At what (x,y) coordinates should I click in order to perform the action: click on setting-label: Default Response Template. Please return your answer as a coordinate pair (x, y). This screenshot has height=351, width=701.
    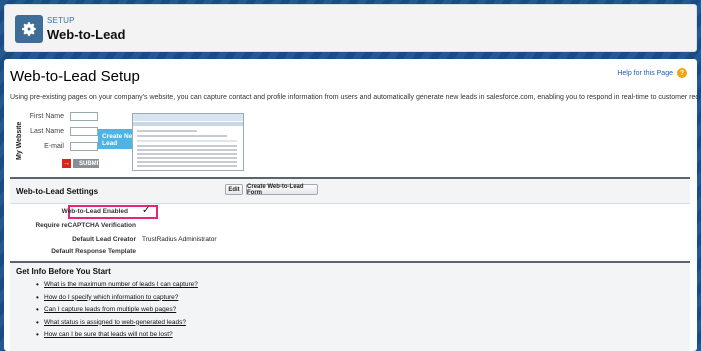
    Looking at the image, I should click on (93, 251).